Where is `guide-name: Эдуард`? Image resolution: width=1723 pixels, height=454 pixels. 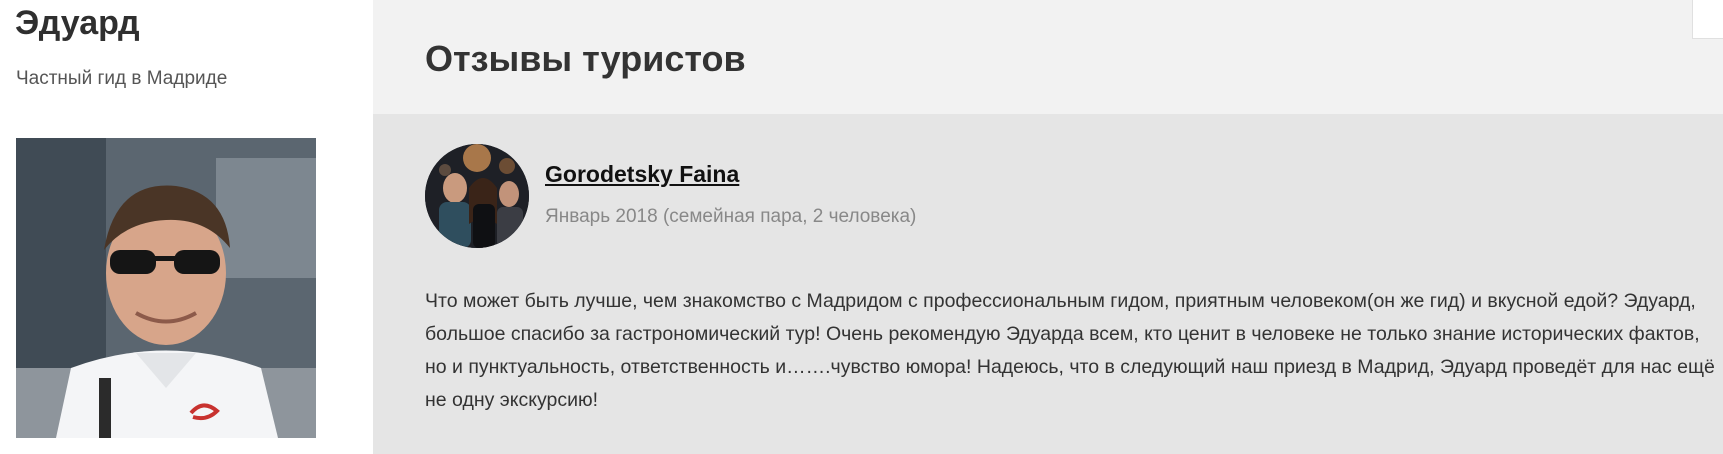 guide-name: Эдуард is located at coordinates (77, 23).